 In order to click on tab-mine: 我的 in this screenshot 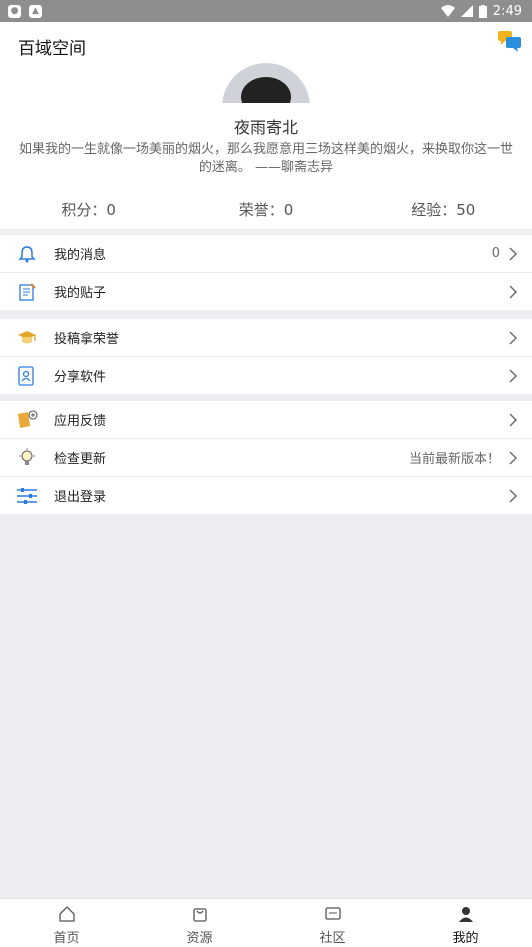, I will do `click(465, 923)`.